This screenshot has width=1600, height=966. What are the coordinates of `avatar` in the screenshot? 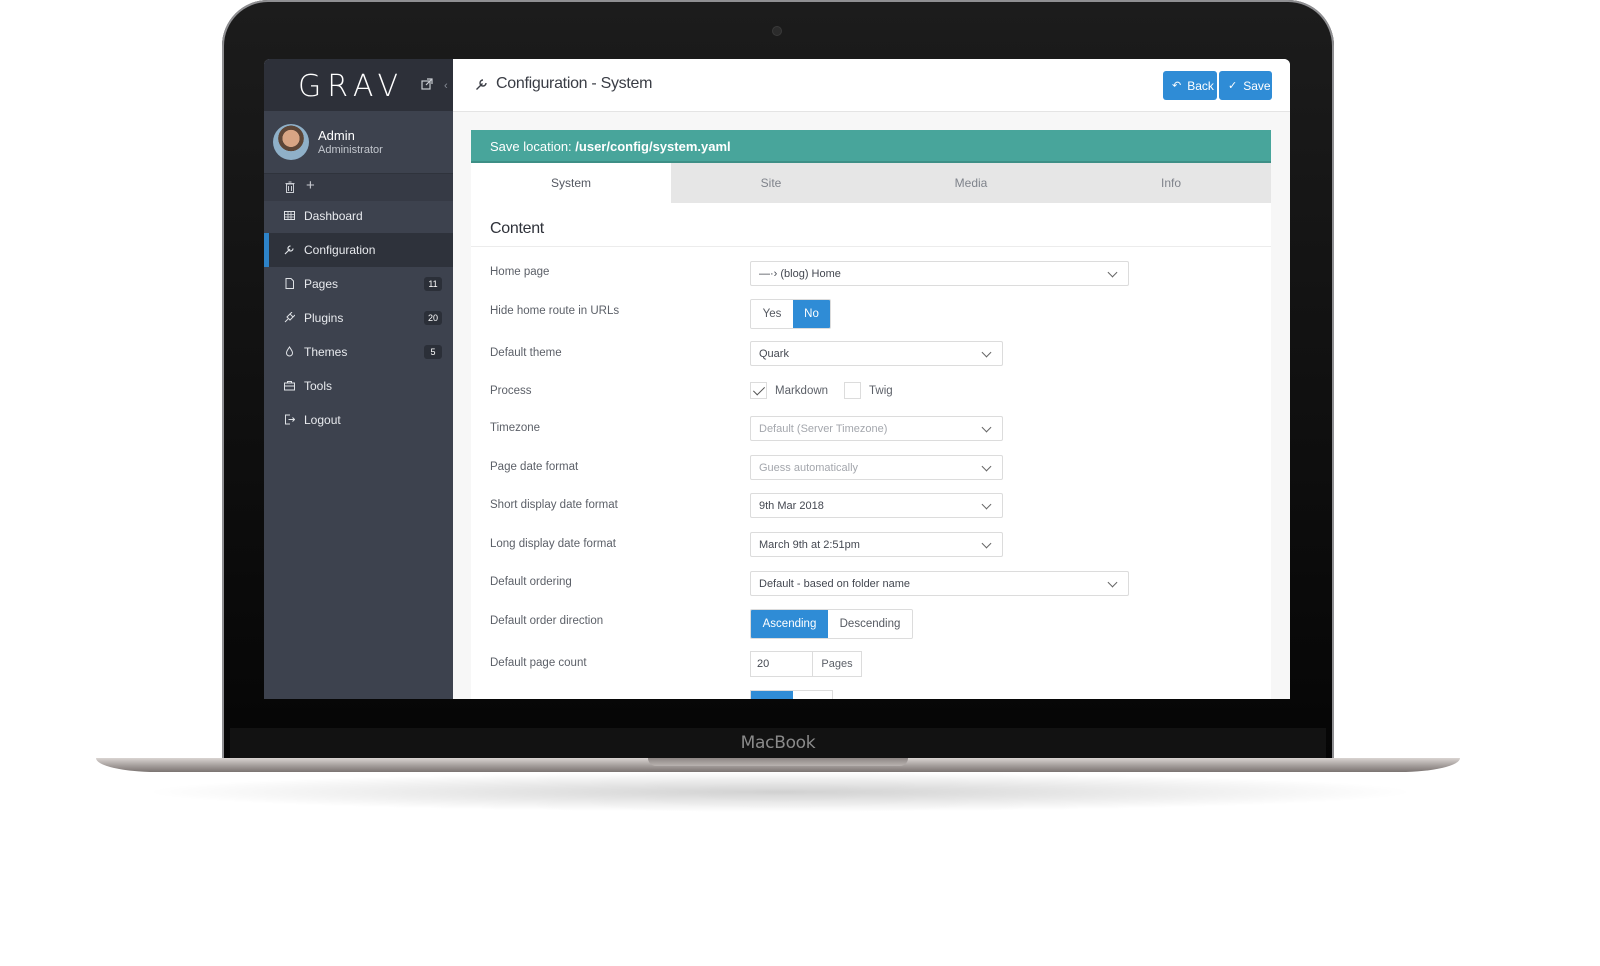 It's located at (291, 142).